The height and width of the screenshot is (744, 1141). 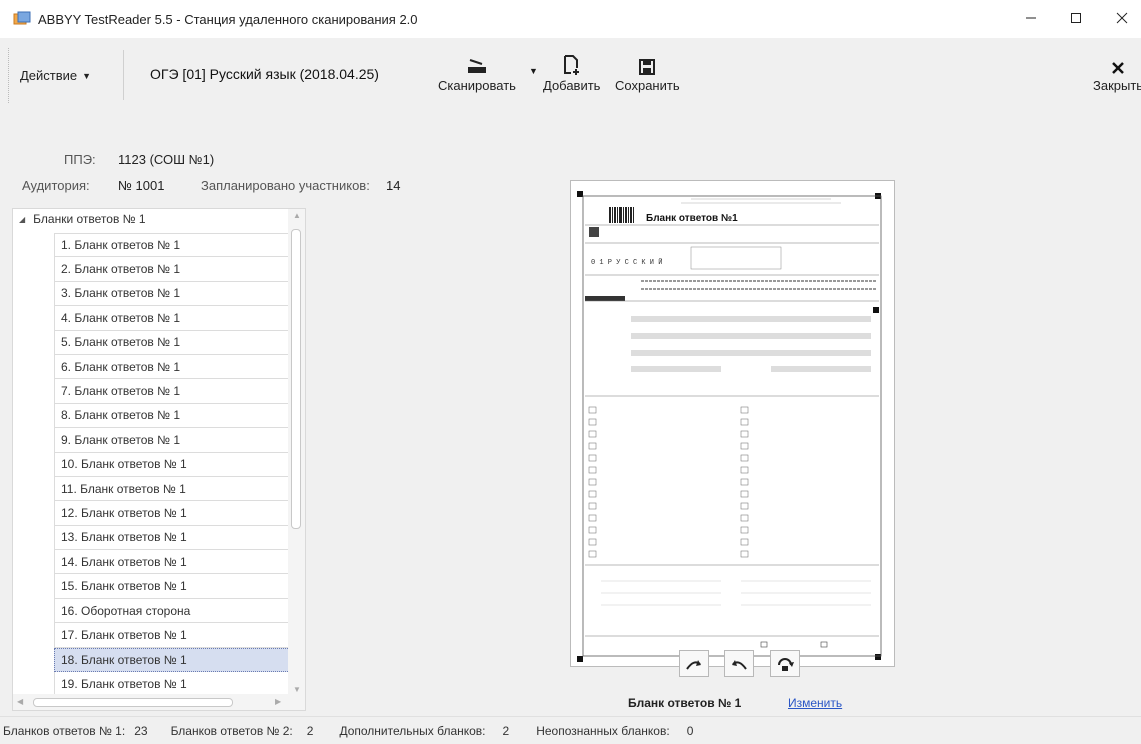 What do you see at coordinates (172, 611) in the screenshot?
I see `tree-item: 16. Оборотная сторона` at bounding box center [172, 611].